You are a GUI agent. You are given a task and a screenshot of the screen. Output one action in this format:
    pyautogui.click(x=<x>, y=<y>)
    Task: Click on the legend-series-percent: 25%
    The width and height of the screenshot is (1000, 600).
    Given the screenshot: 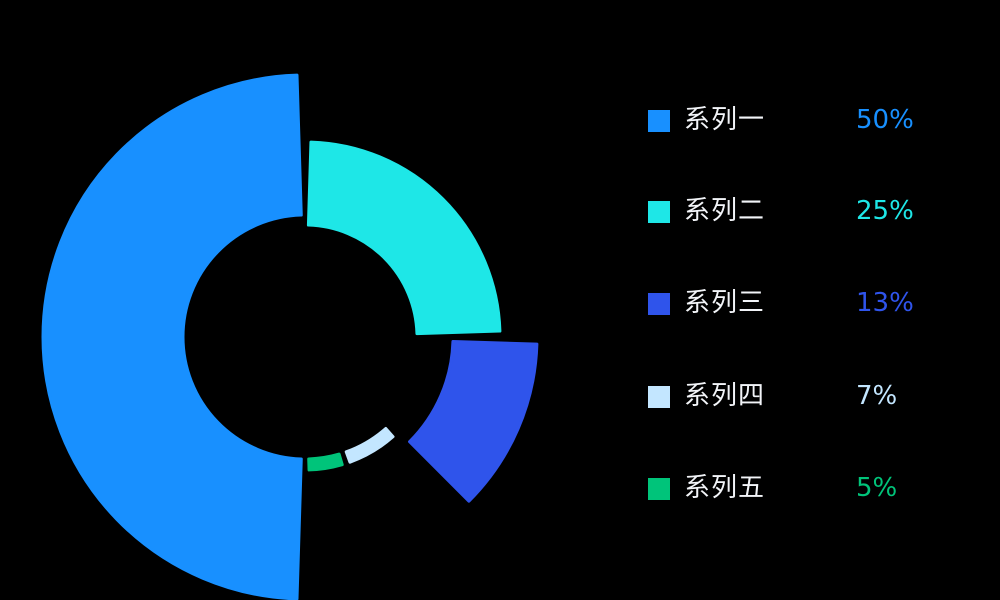 What is the action you would take?
    pyautogui.click(x=885, y=211)
    